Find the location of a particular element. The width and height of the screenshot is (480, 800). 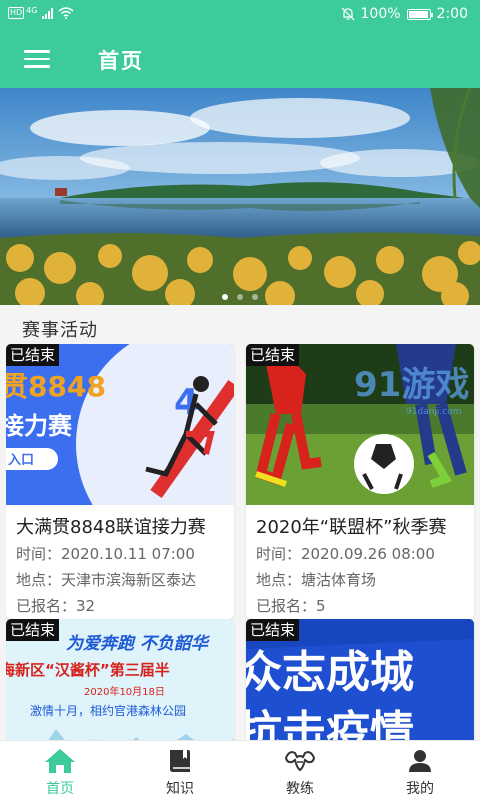

svg-text: 海新区“汉酱杯”第三届半 is located at coordinates (88, 670).